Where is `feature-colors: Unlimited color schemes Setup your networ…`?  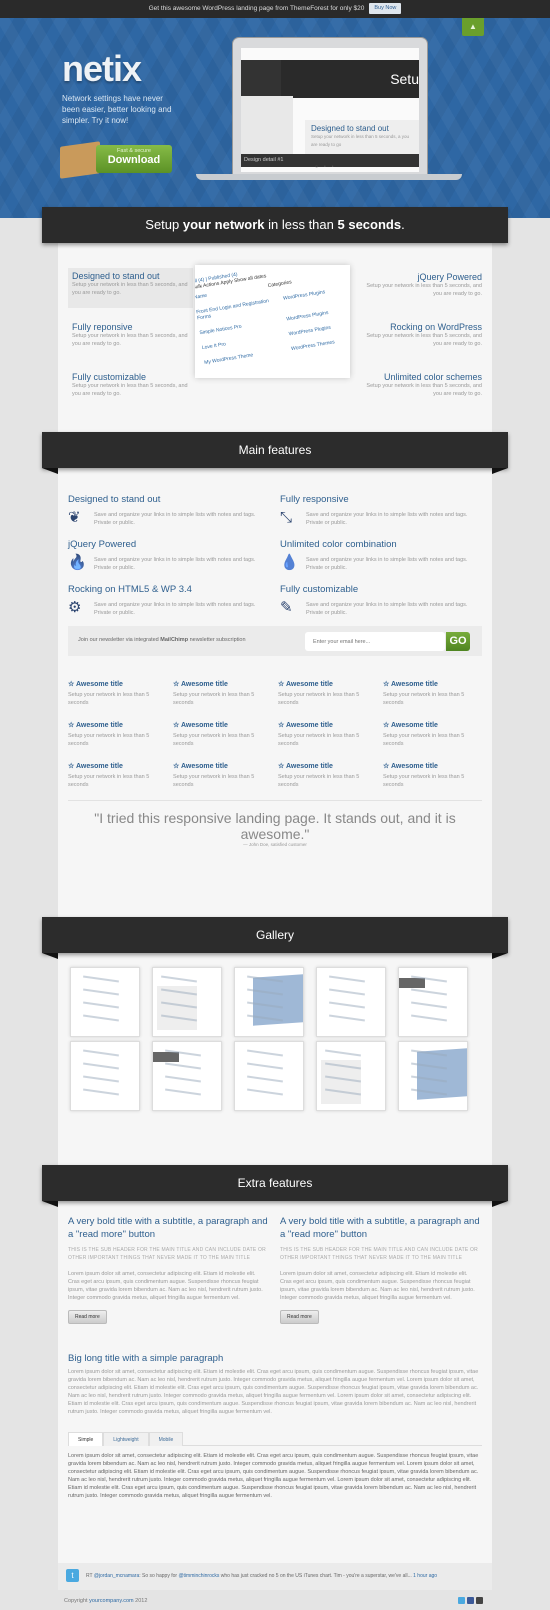 feature-colors: Unlimited color schemes Setup your networ… is located at coordinates (419, 385).